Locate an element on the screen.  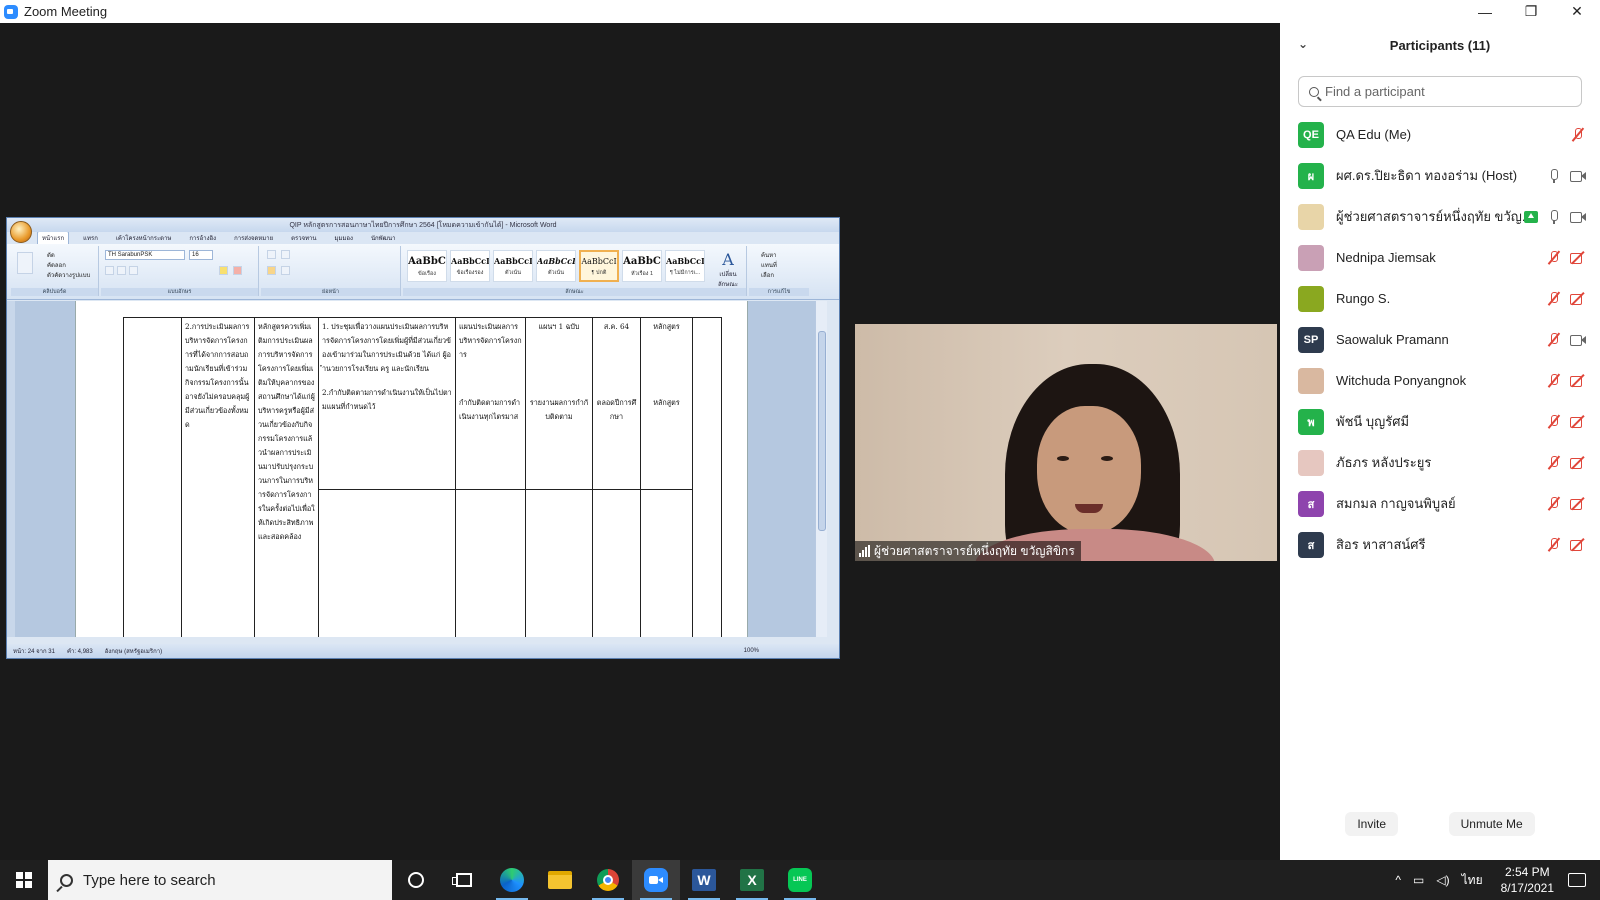
participant-name: Nednipa Jiemsak is located at coordinates (1386, 257).